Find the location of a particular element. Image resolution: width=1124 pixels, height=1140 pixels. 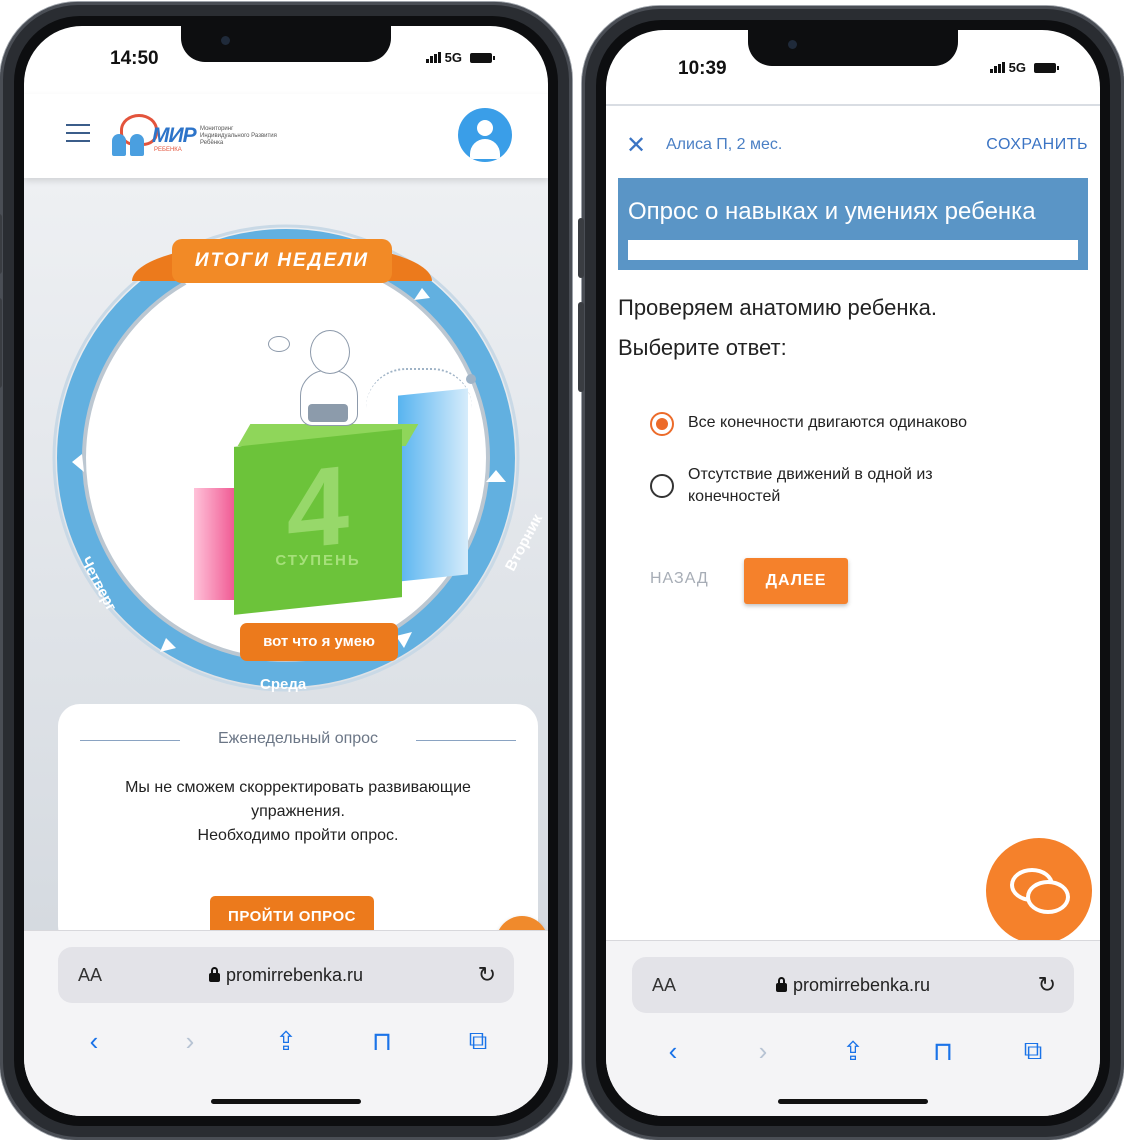

status-time: 14:50 is located at coordinates (134, 58).